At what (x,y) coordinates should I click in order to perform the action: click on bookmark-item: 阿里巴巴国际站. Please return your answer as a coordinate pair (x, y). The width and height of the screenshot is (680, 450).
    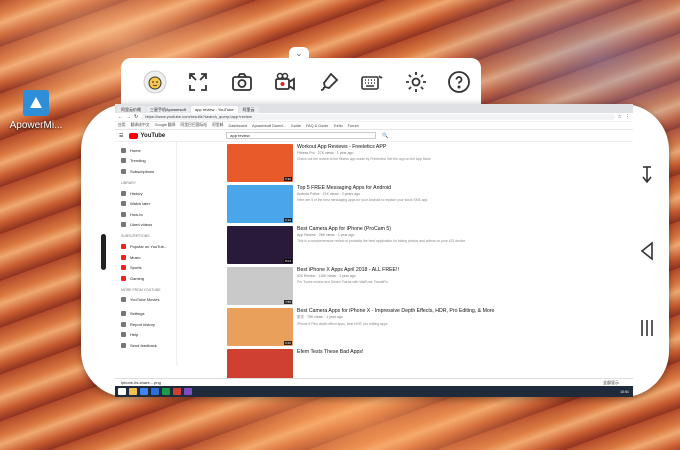
    Looking at the image, I should click on (193, 125).